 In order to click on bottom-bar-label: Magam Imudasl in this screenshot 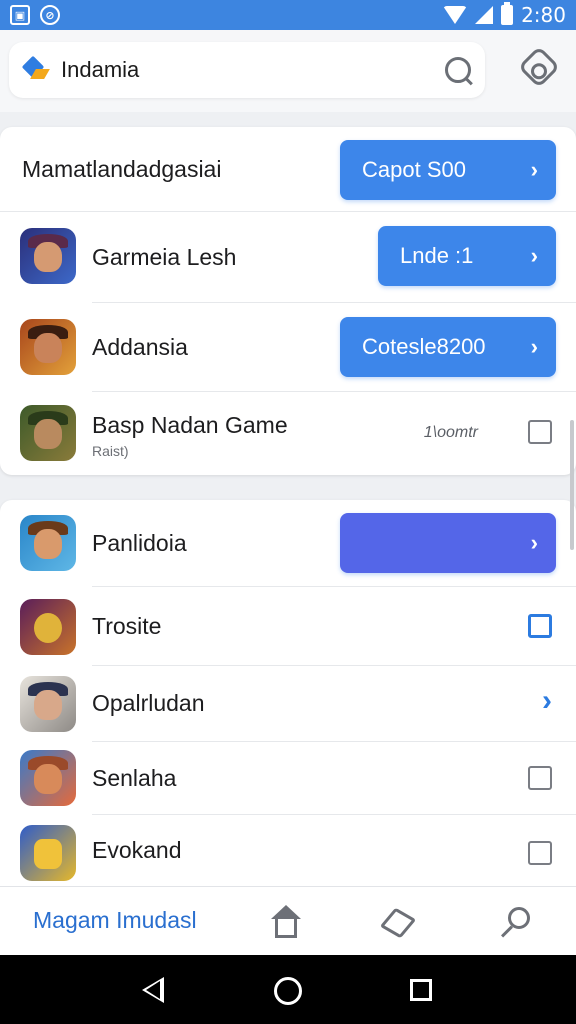, I will do `click(115, 920)`.